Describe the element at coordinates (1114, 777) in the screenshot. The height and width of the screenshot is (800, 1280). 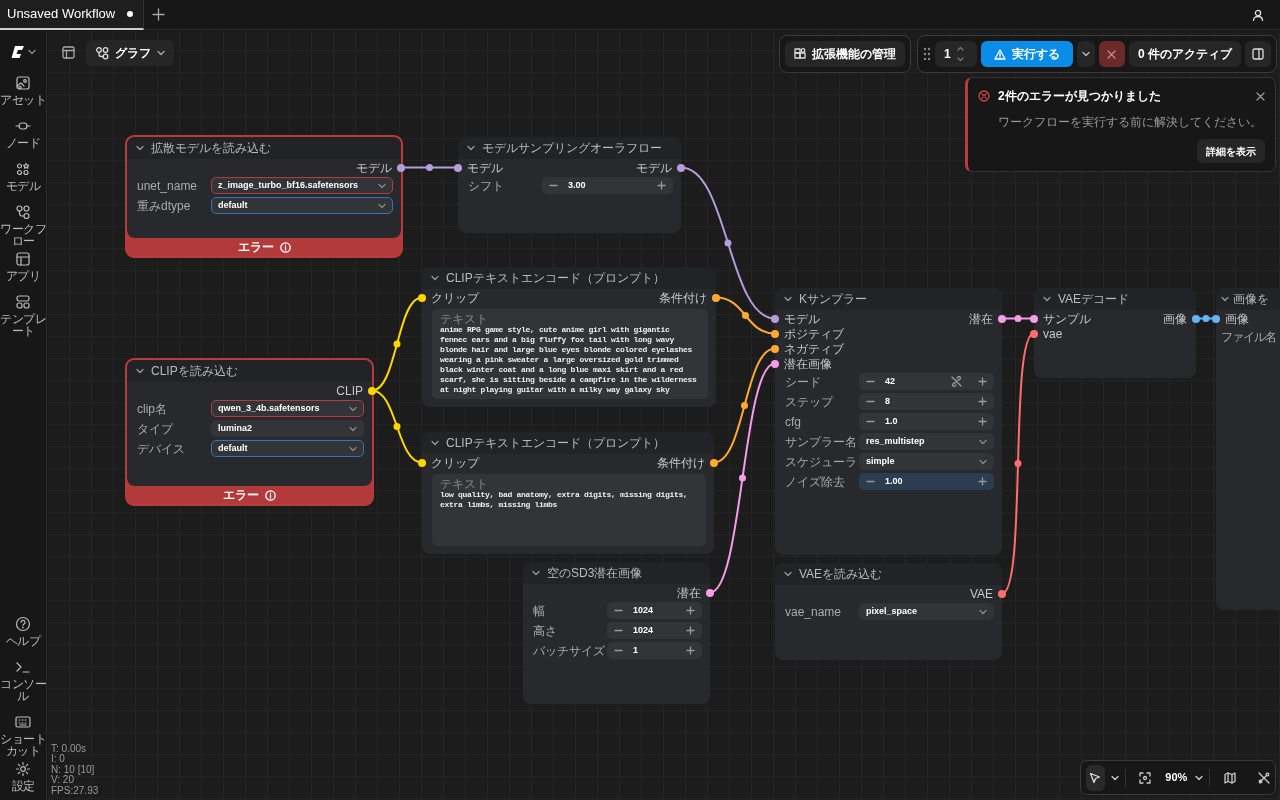
I see `tool-menu-button` at that location.